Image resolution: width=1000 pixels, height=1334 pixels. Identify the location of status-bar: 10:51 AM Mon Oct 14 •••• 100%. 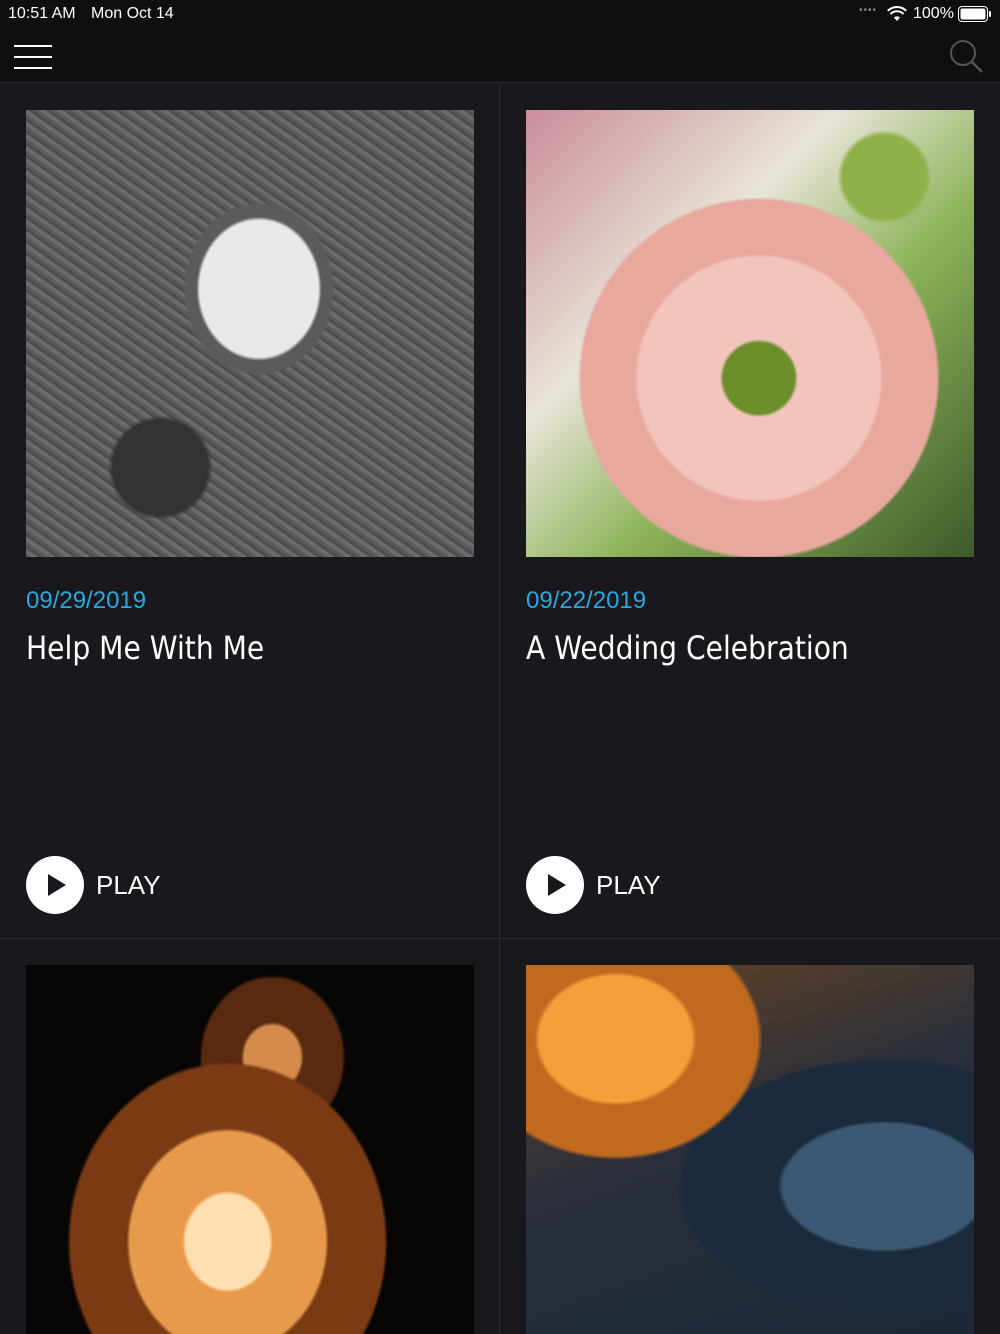
(500, 14).